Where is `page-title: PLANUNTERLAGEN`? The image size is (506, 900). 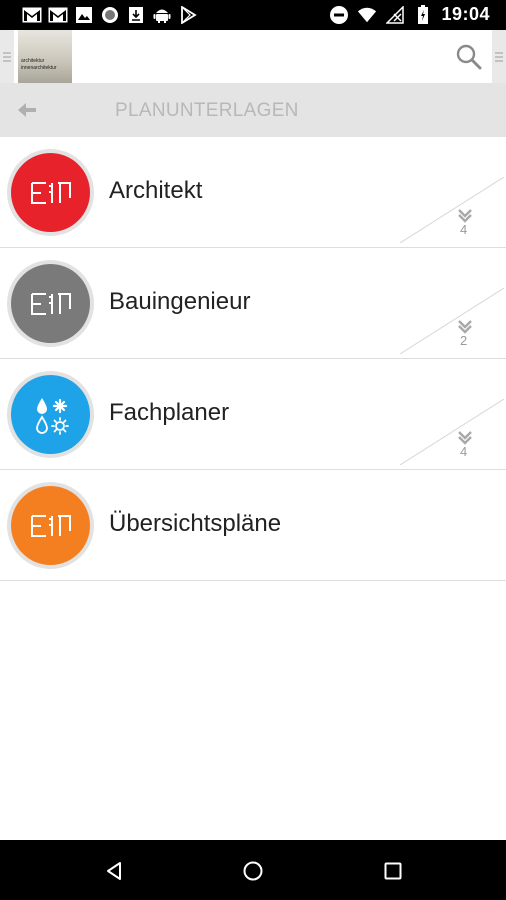 page-title: PLANUNTERLAGEN is located at coordinates (207, 110).